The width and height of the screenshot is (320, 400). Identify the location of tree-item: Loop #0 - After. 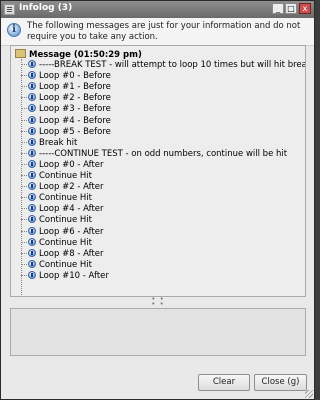
(62, 165).